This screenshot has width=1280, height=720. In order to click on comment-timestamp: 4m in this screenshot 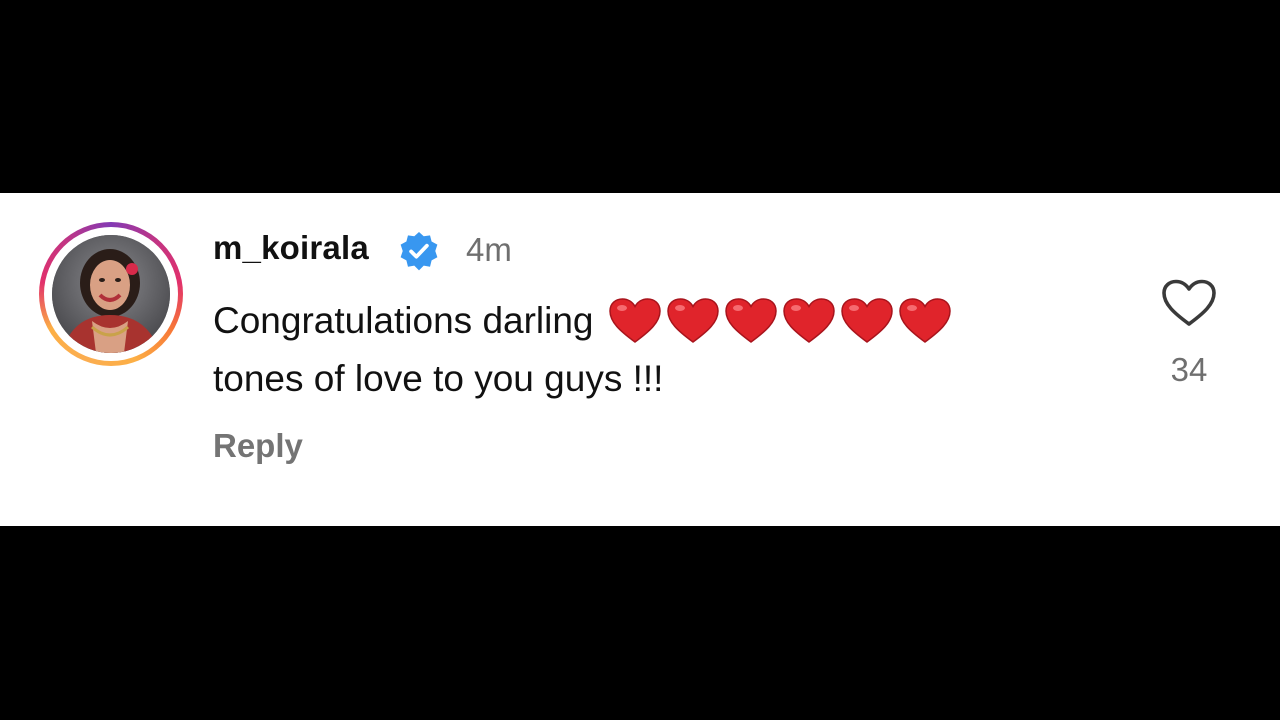, I will do `click(489, 249)`.